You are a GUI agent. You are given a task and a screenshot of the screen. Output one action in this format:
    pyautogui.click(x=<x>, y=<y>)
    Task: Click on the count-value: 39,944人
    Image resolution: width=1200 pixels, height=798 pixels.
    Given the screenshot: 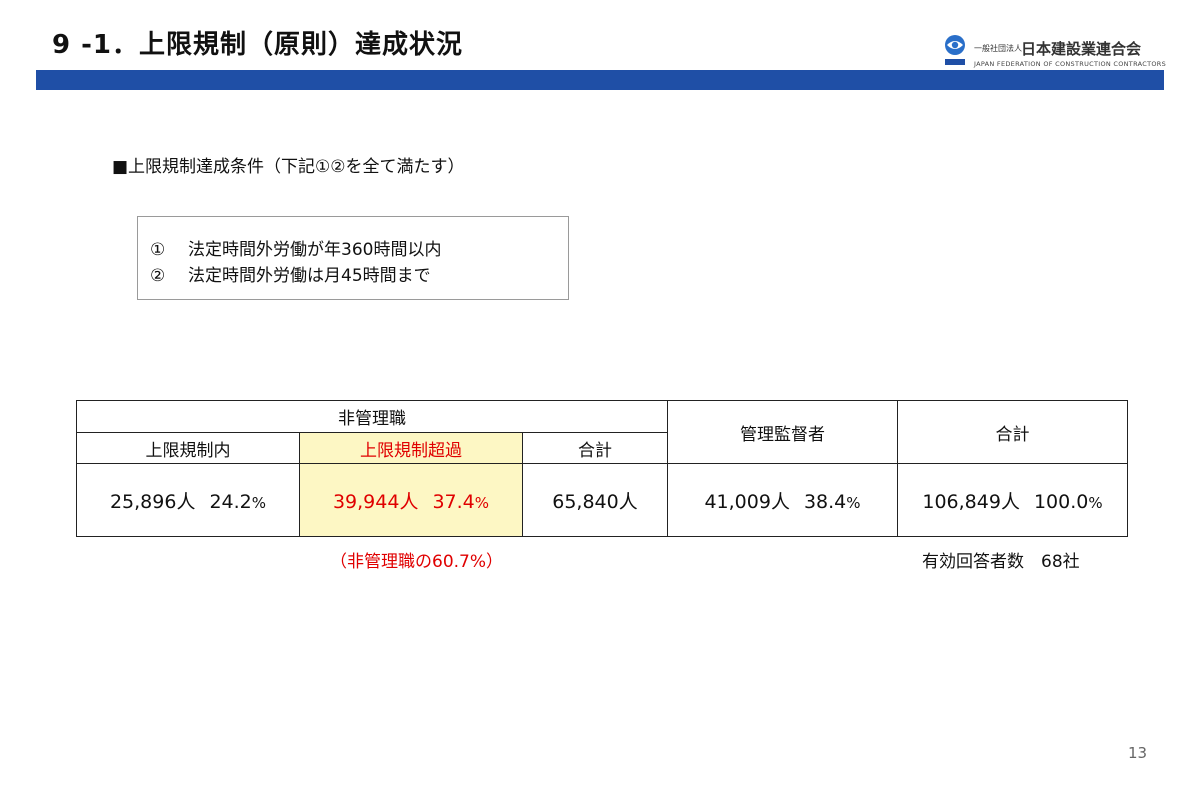 What is the action you would take?
    pyautogui.click(x=375, y=501)
    